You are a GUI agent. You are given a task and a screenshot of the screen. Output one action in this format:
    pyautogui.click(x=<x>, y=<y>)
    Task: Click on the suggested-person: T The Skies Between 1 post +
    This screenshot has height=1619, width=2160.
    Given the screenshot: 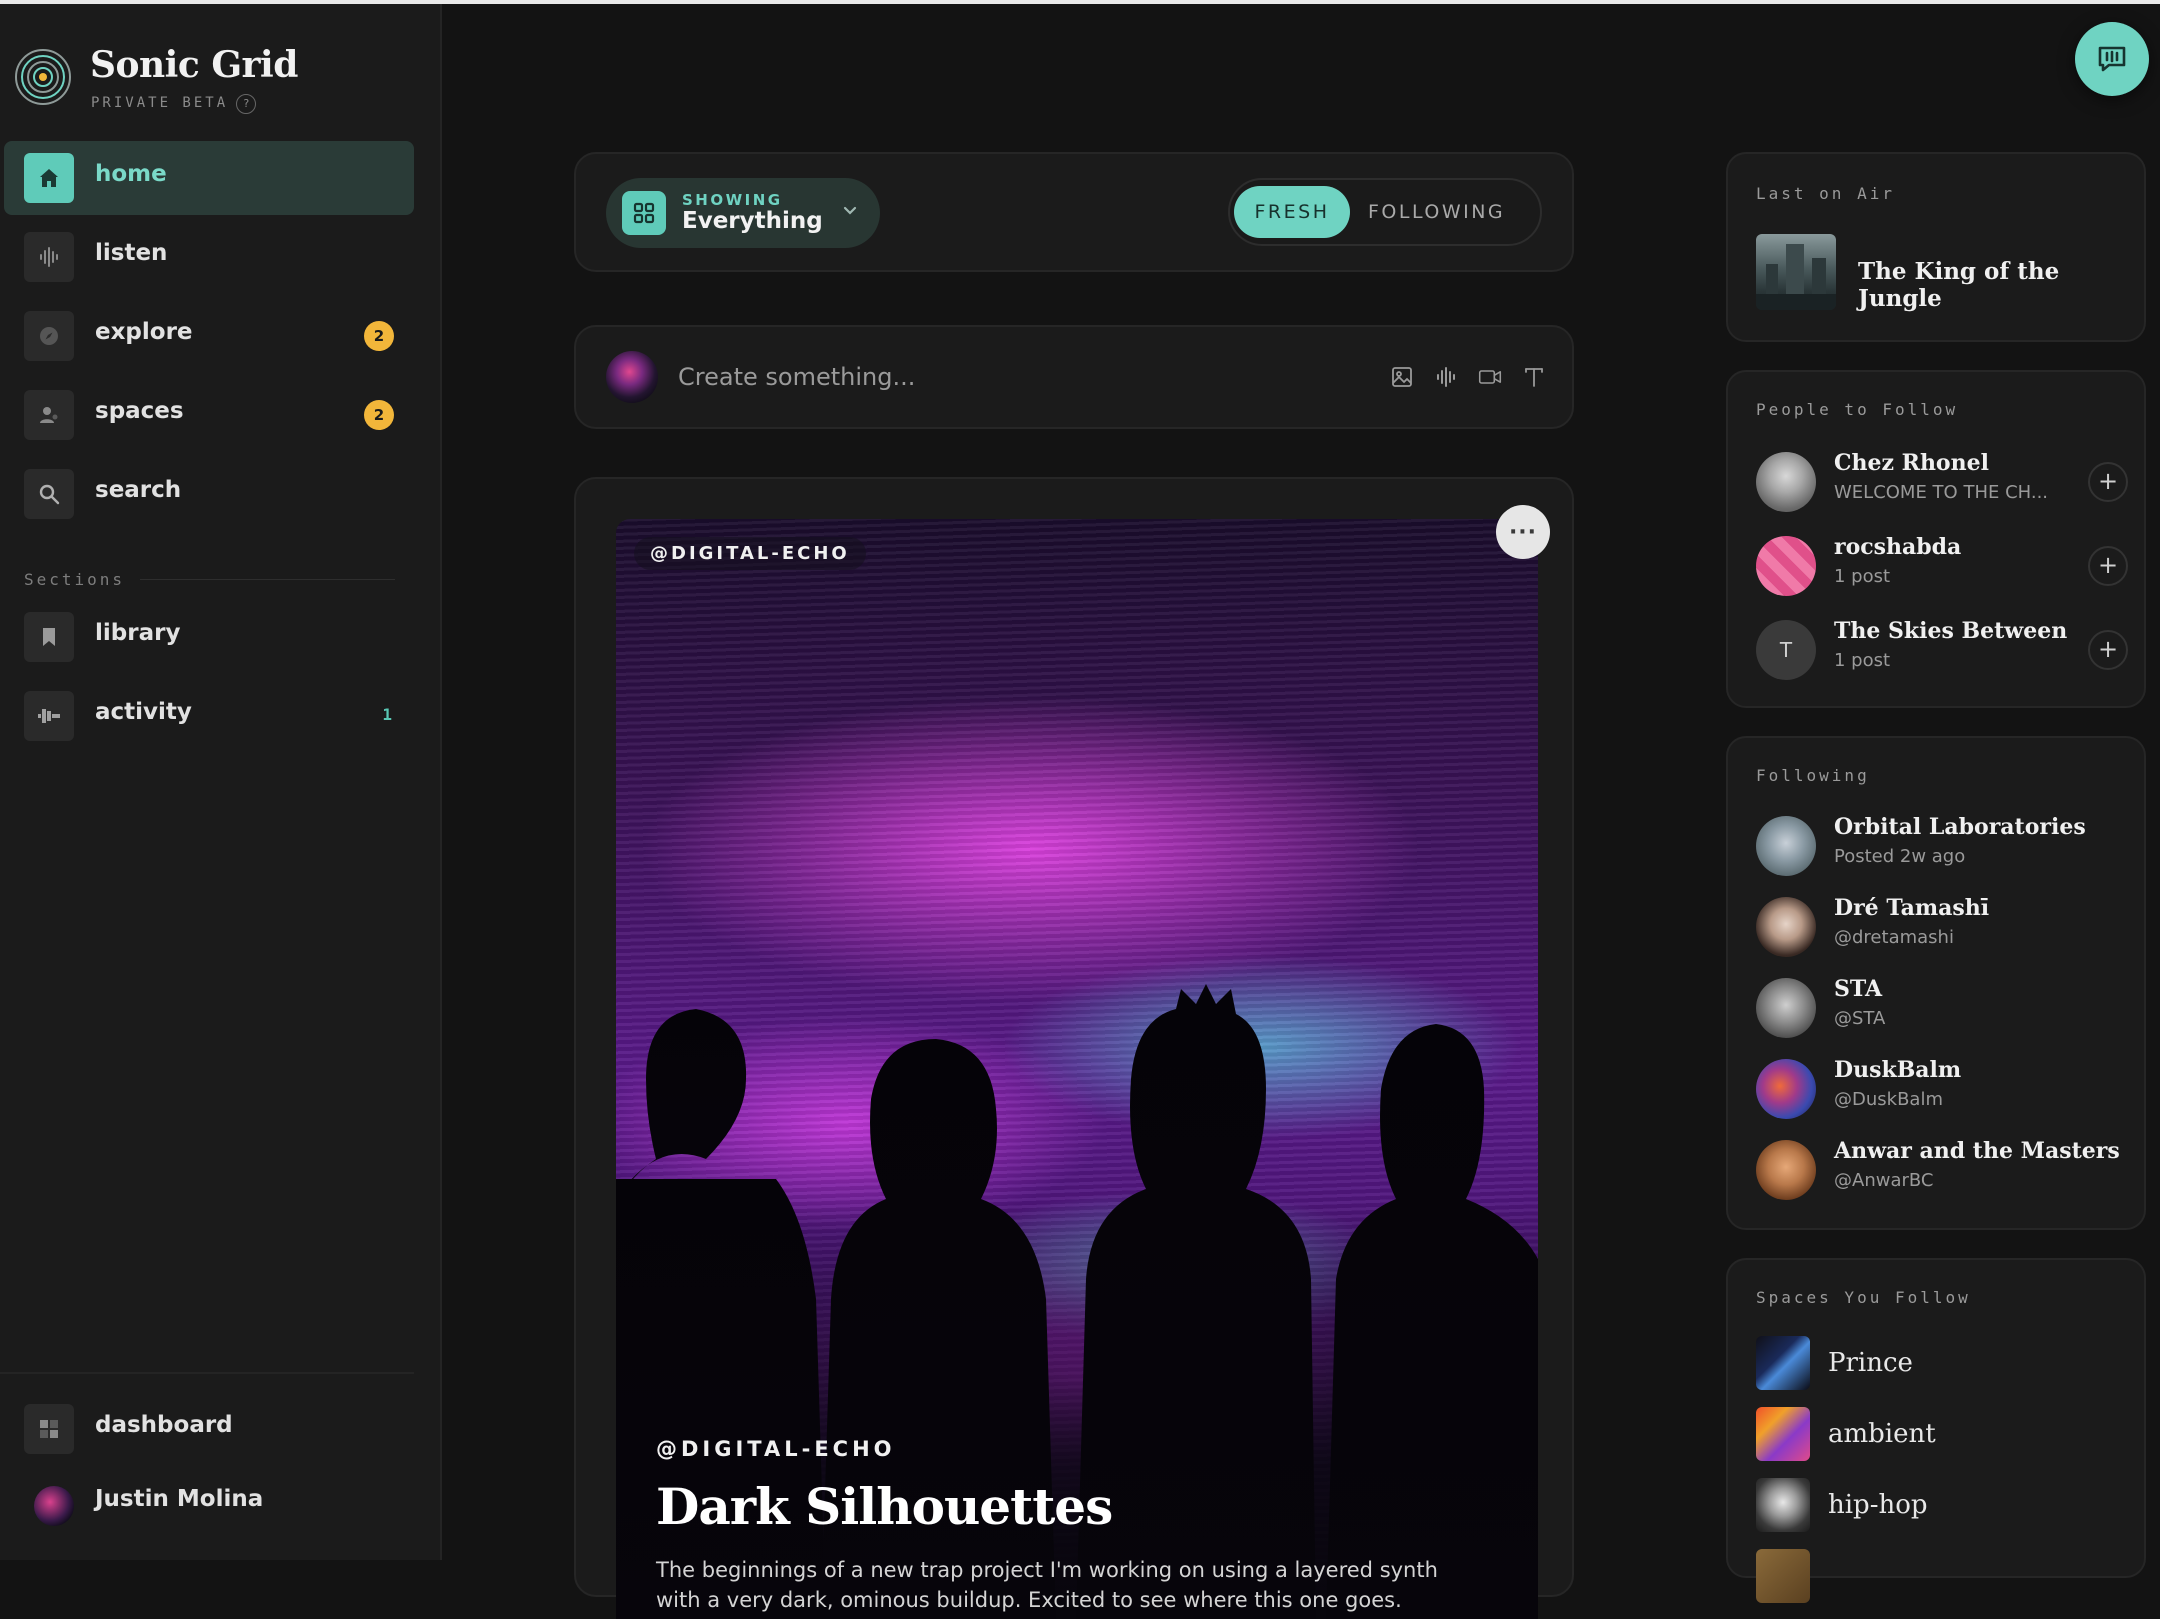 What is the action you would take?
    pyautogui.click(x=1942, y=651)
    